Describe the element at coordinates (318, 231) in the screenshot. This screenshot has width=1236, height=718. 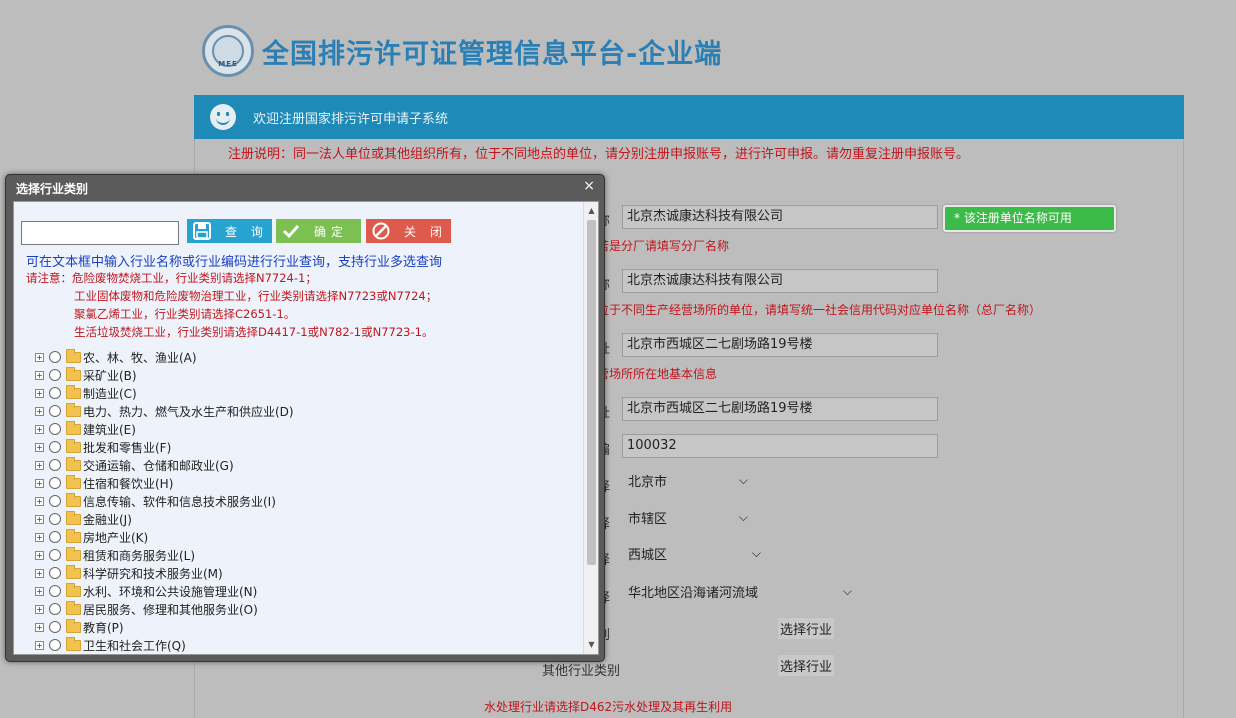
I see `confirm-button: 确定` at that location.